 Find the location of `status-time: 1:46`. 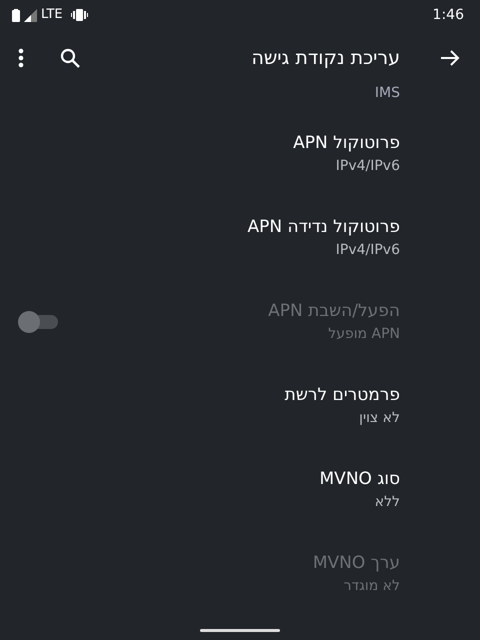

status-time: 1:46 is located at coordinates (448, 15).